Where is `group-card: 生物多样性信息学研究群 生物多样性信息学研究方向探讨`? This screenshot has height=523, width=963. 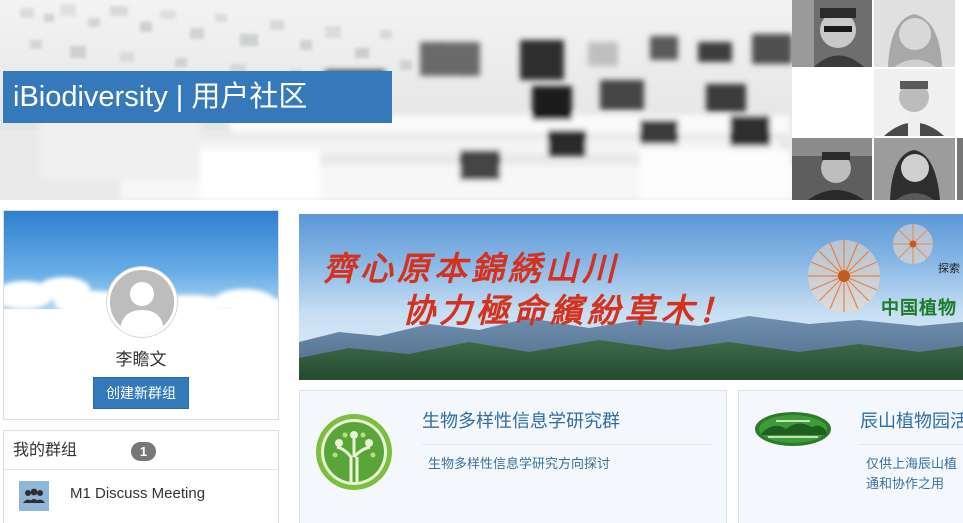
group-card: 生物多样性信息学研究群 生物多样性信息学研究方向探讨 is located at coordinates (513, 456).